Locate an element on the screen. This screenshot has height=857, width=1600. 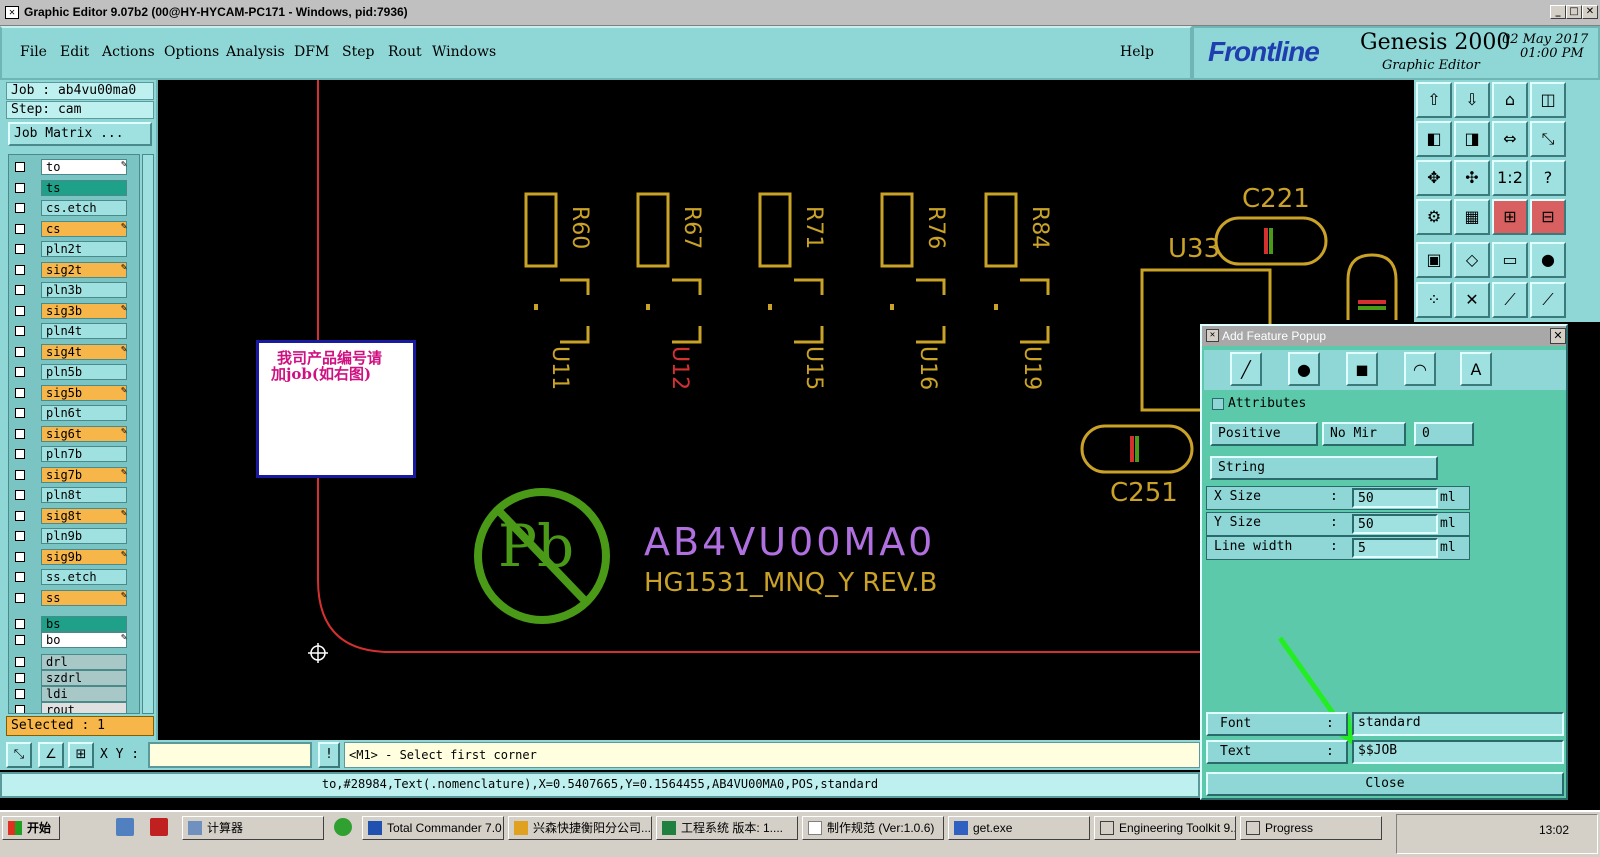
layer-name: pln9b is located at coordinates (84, 536).